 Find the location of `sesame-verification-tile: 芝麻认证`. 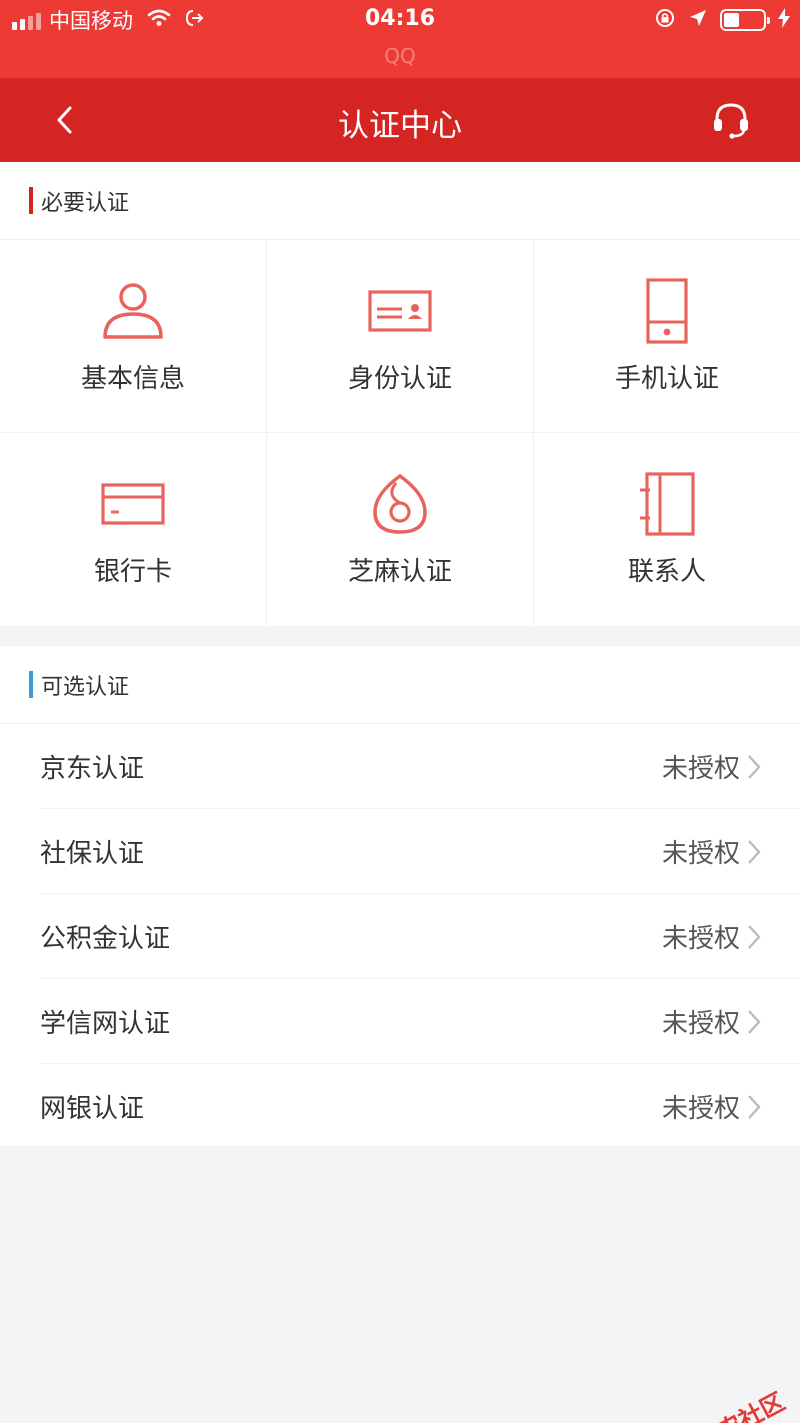

sesame-verification-tile: 芝麻认证 is located at coordinates (400, 529).